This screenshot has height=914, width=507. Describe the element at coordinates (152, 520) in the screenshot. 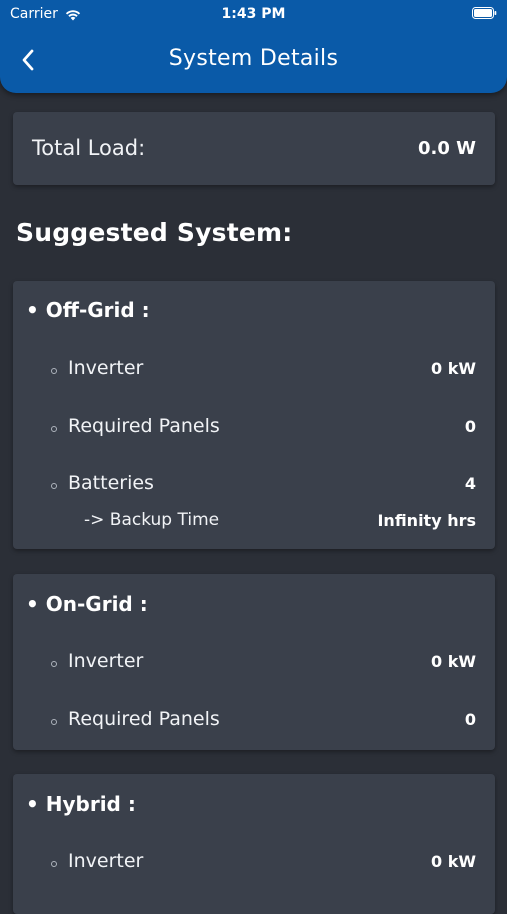

I see `off-grid-backup-label: -> Backup Time` at that location.